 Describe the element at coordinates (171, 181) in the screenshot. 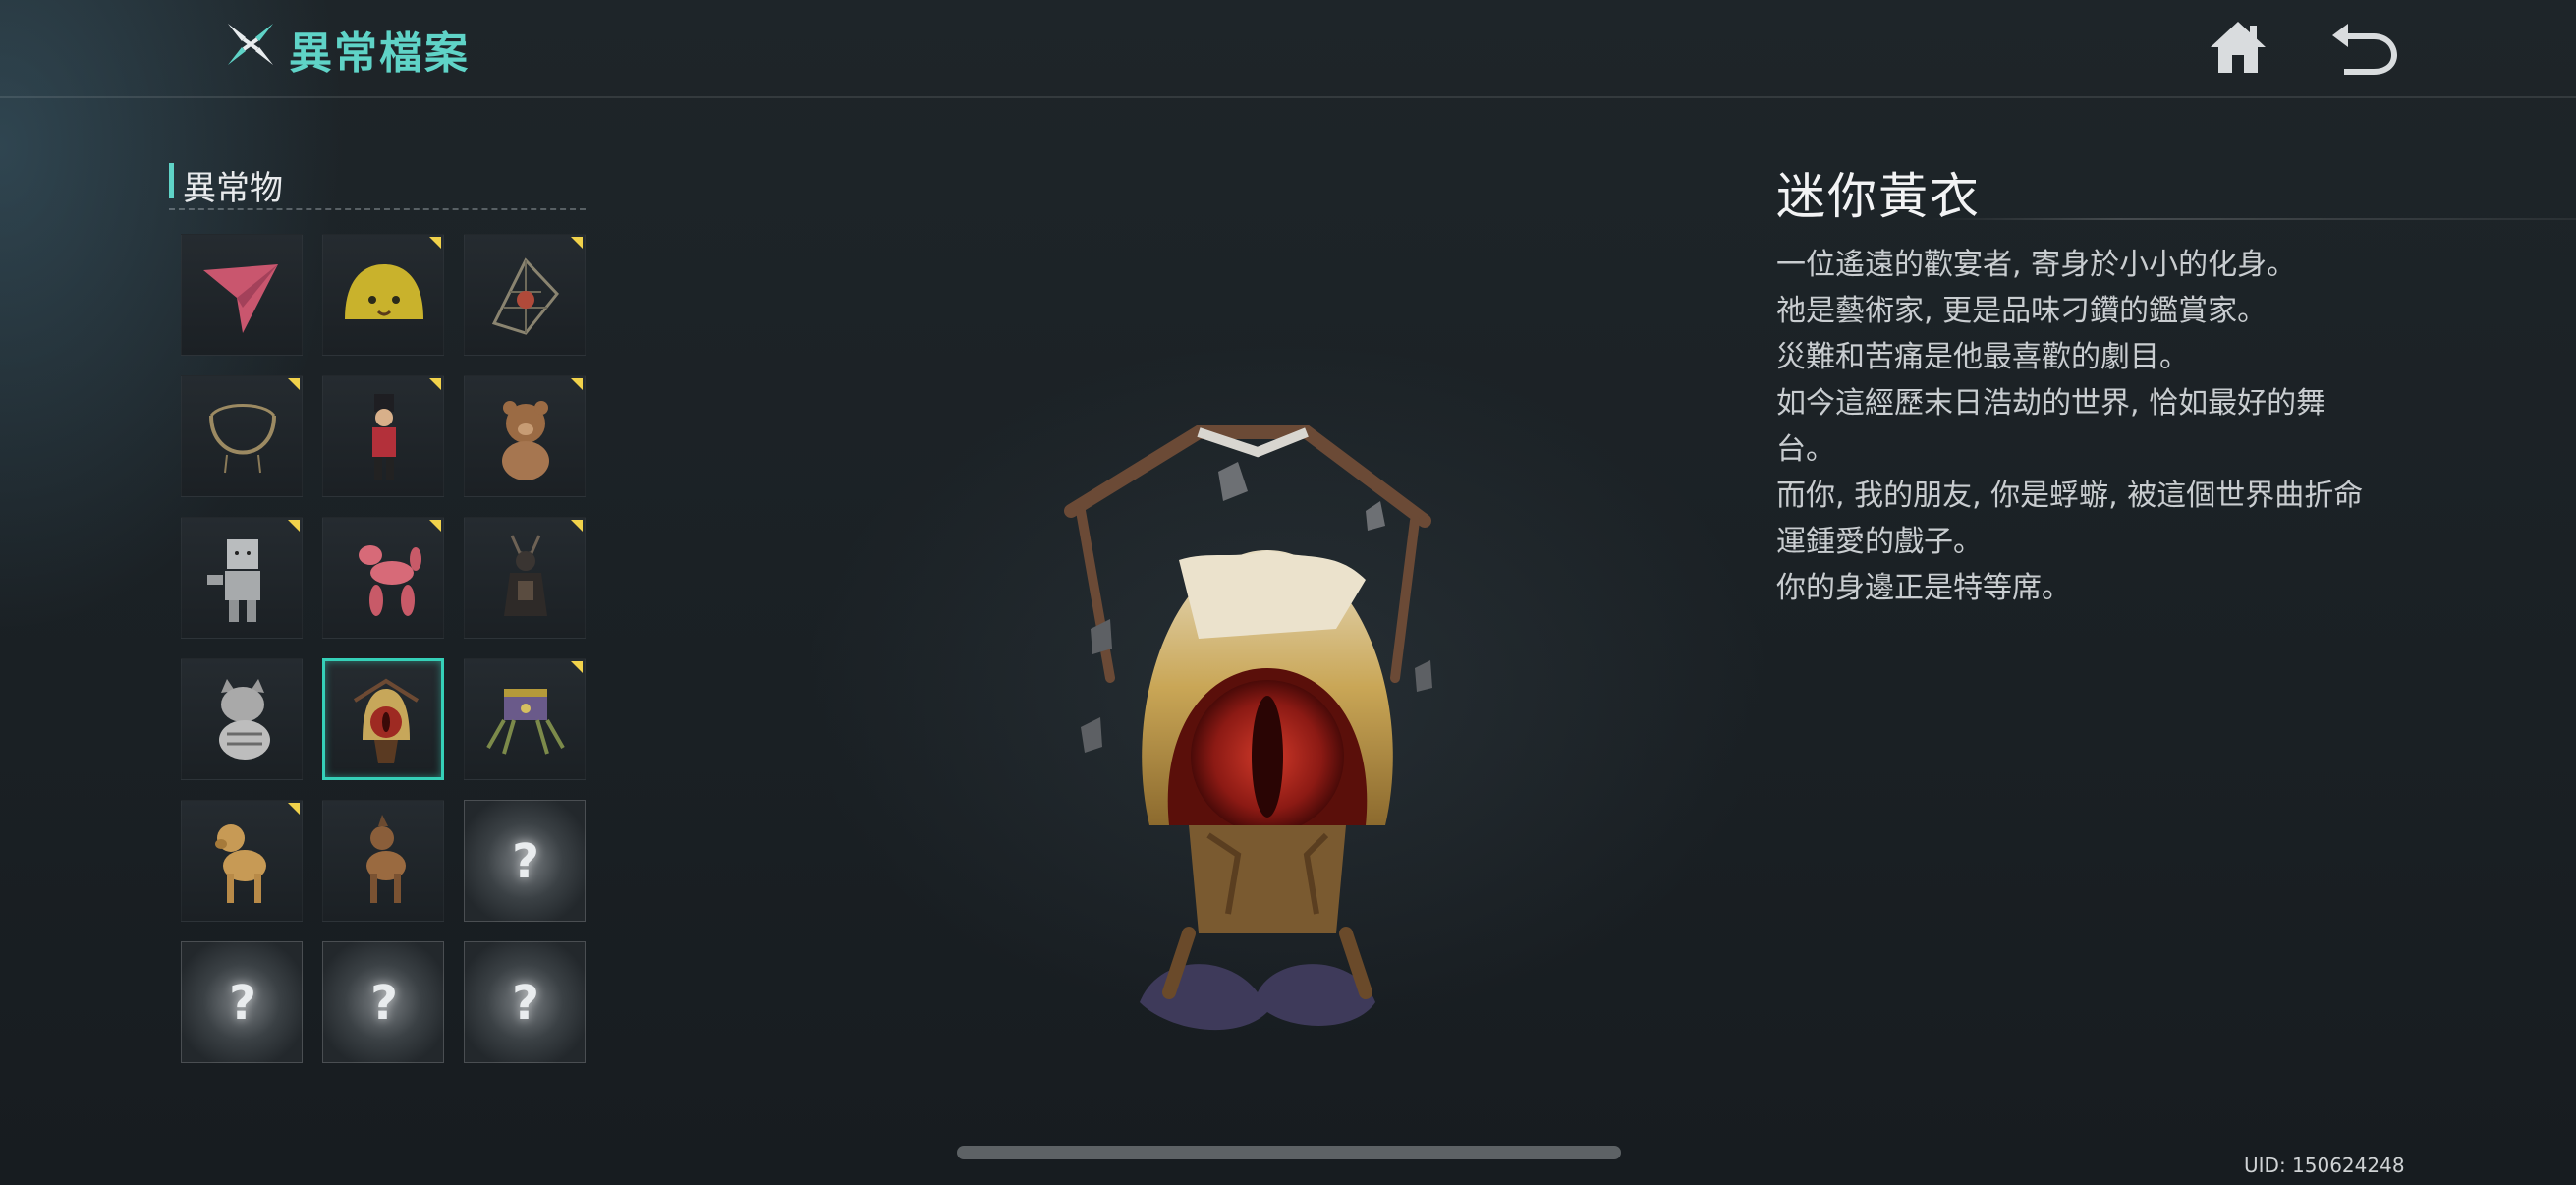

I see `category-accent-bar` at that location.